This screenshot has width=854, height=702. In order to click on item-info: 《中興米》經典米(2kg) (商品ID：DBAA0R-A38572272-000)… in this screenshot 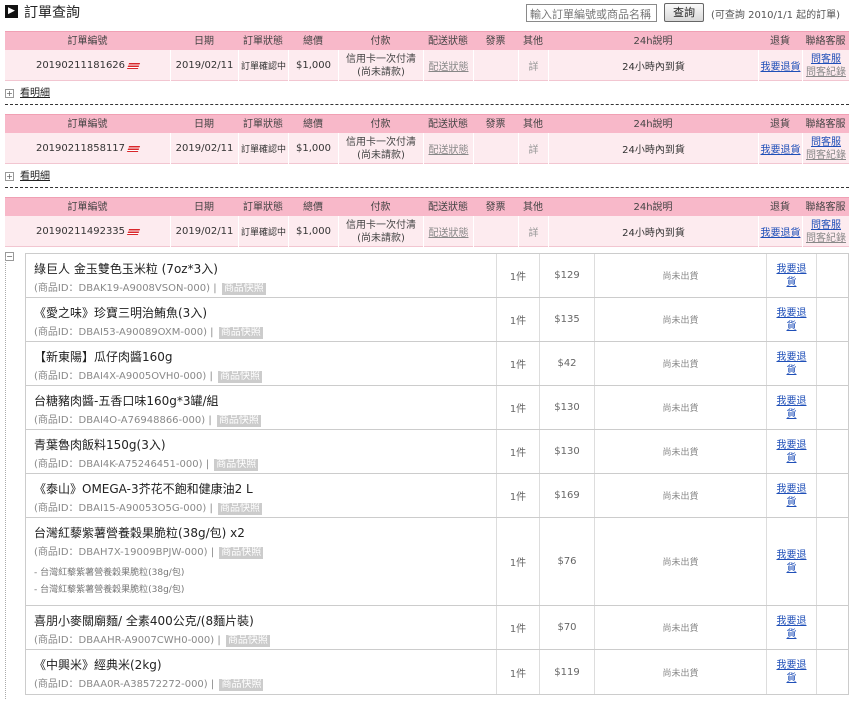, I will do `click(261, 672)`.